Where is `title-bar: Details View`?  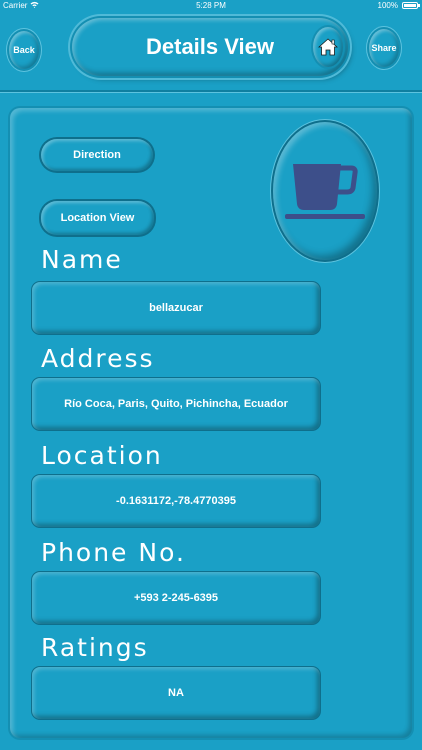 title-bar: Details View is located at coordinates (210, 47).